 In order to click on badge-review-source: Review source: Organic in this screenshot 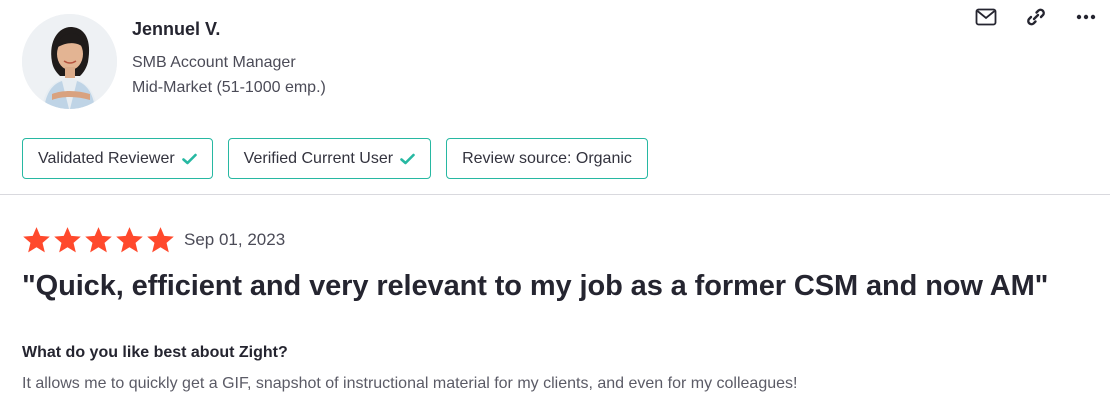, I will do `click(547, 158)`.